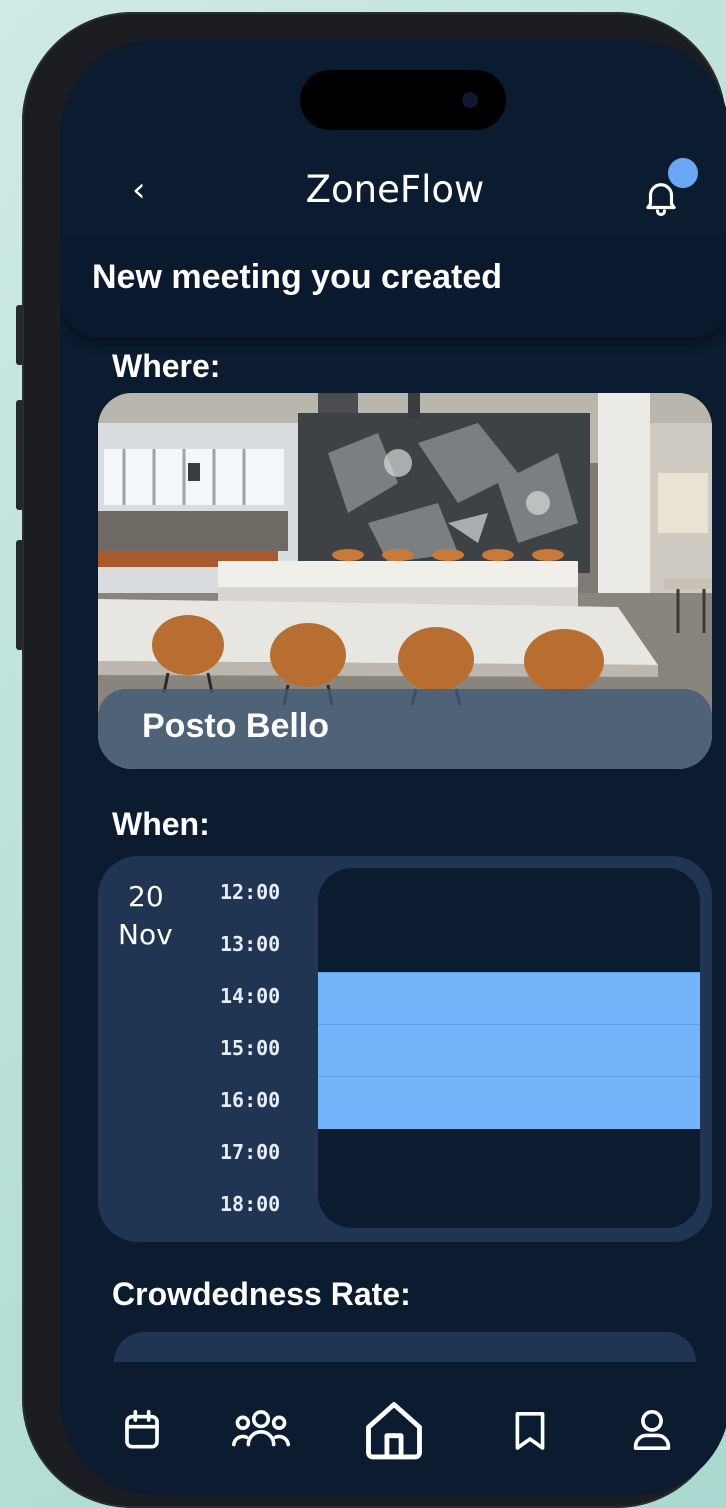  Describe the element at coordinates (145, 934) in the screenshot. I see `date-month: Nov` at that location.